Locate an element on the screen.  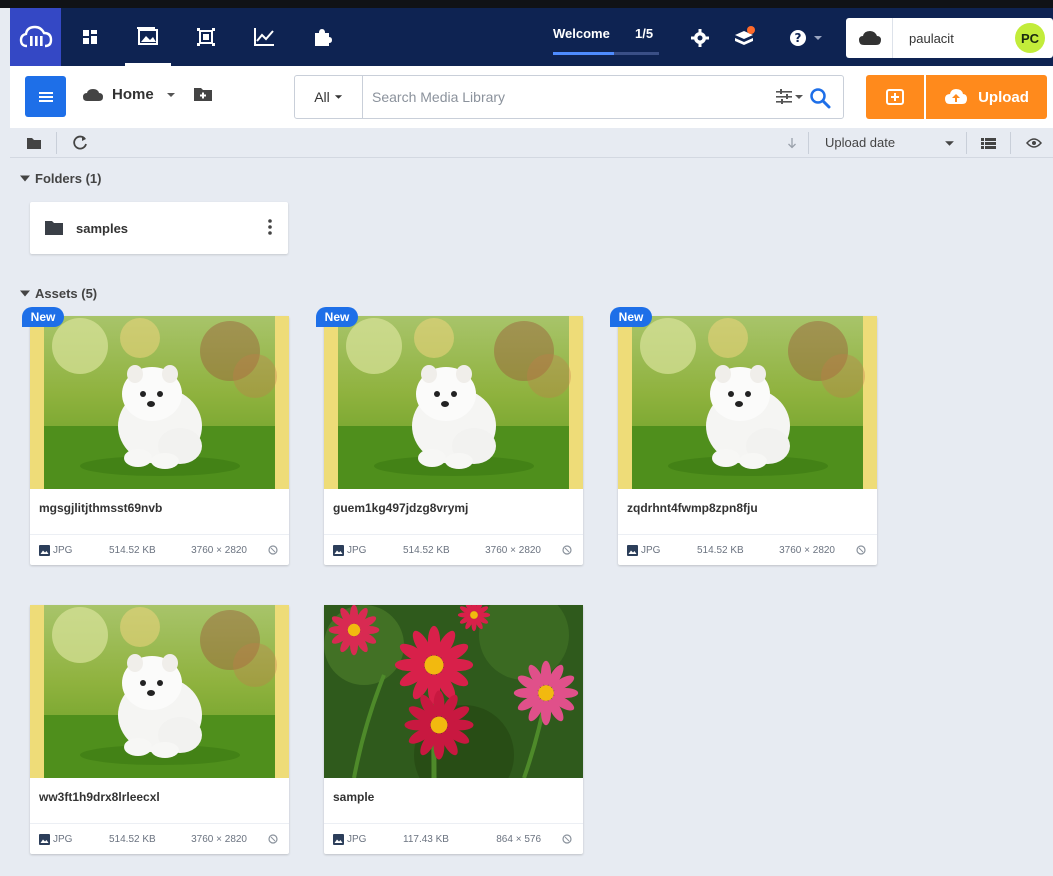
settings-gear-icon is located at coordinates (700, 38).